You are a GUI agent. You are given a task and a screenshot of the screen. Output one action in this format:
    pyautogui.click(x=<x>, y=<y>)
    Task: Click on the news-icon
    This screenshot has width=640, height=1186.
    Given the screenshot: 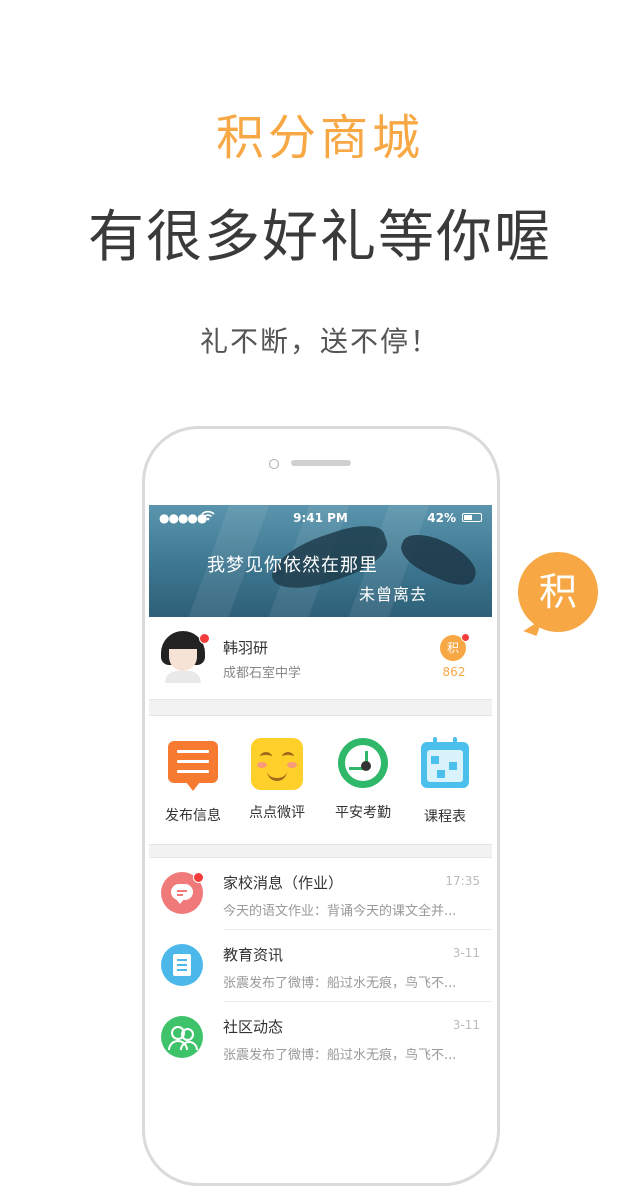 What is the action you would take?
    pyautogui.click(x=182, y=965)
    